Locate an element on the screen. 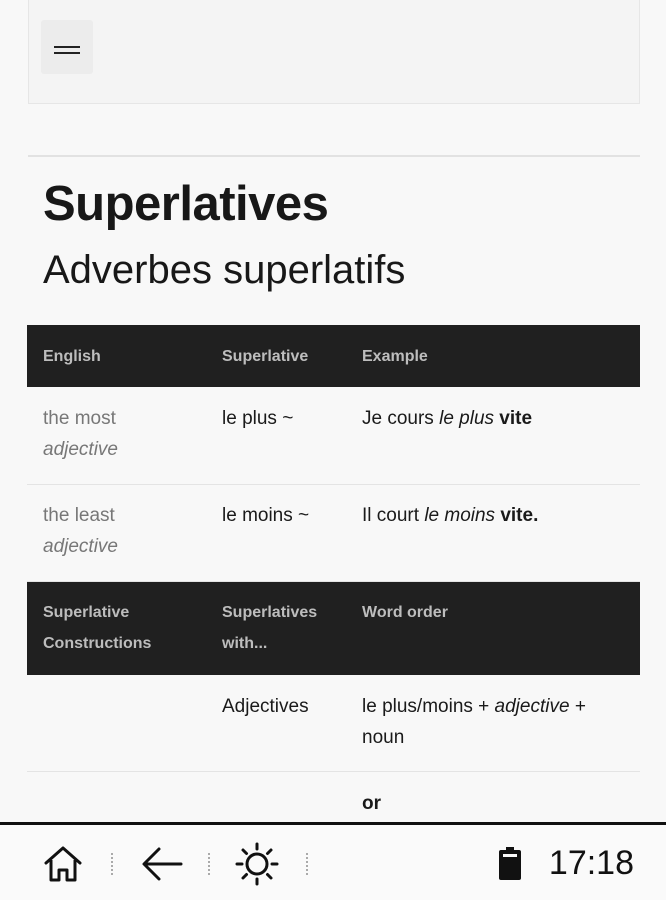 The height and width of the screenshot is (900, 666). column-header-example: Example is located at coordinates (395, 356).